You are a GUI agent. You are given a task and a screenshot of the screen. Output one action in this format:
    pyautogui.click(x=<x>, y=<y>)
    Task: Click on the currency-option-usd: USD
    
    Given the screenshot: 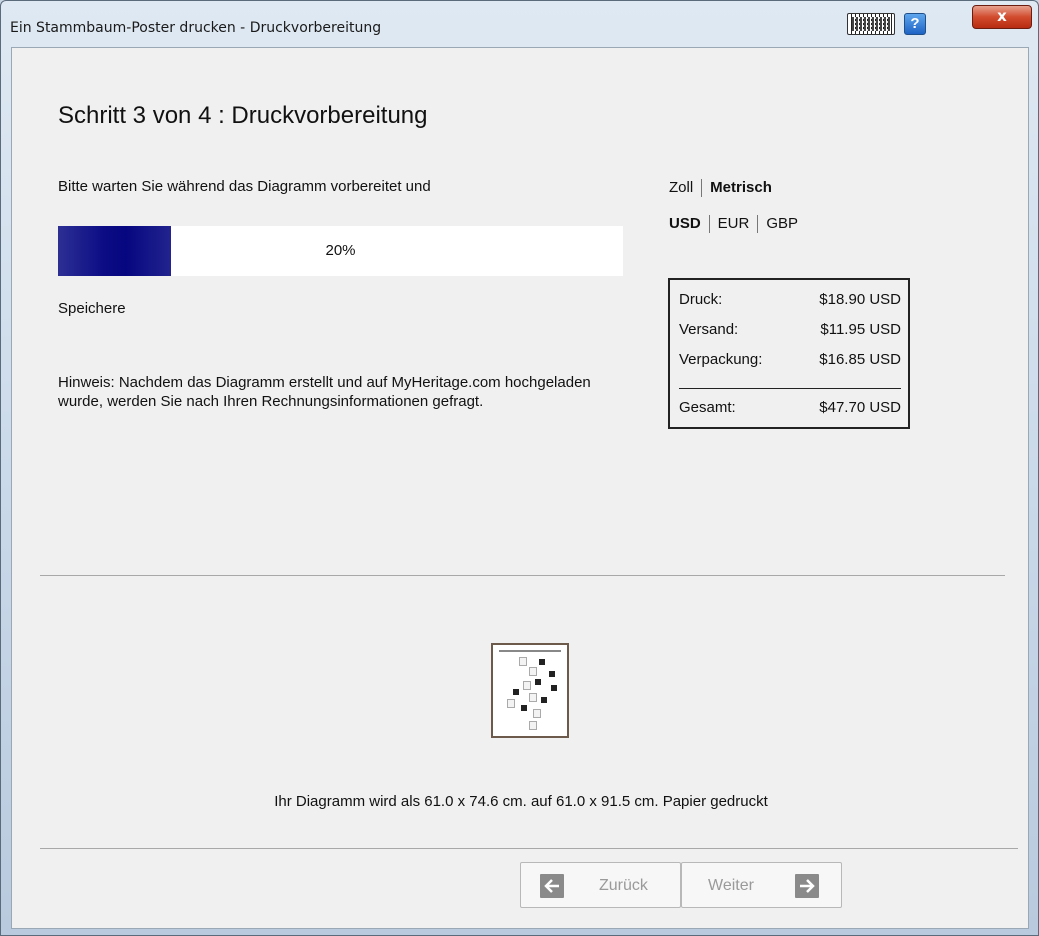 What is the action you would take?
    pyautogui.click(x=685, y=223)
    